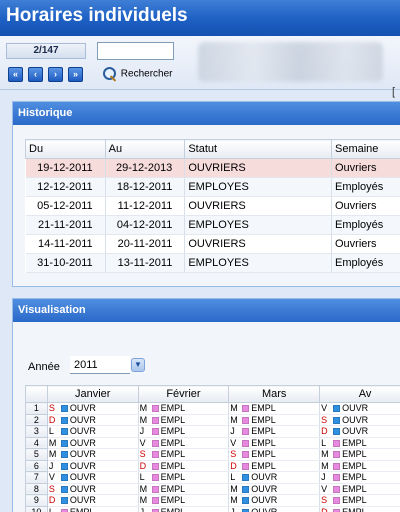  Describe the element at coordinates (36, 442) in the screenshot. I see `day-number: 4` at that location.